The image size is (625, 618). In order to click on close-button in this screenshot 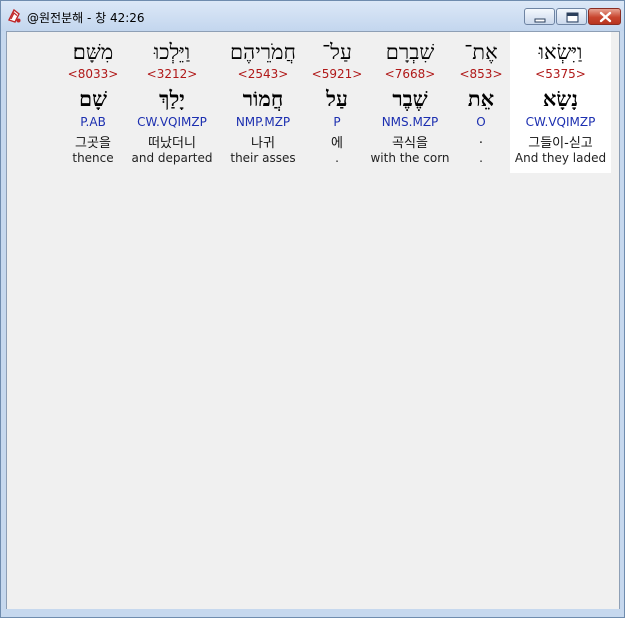, I will do `click(604, 16)`.